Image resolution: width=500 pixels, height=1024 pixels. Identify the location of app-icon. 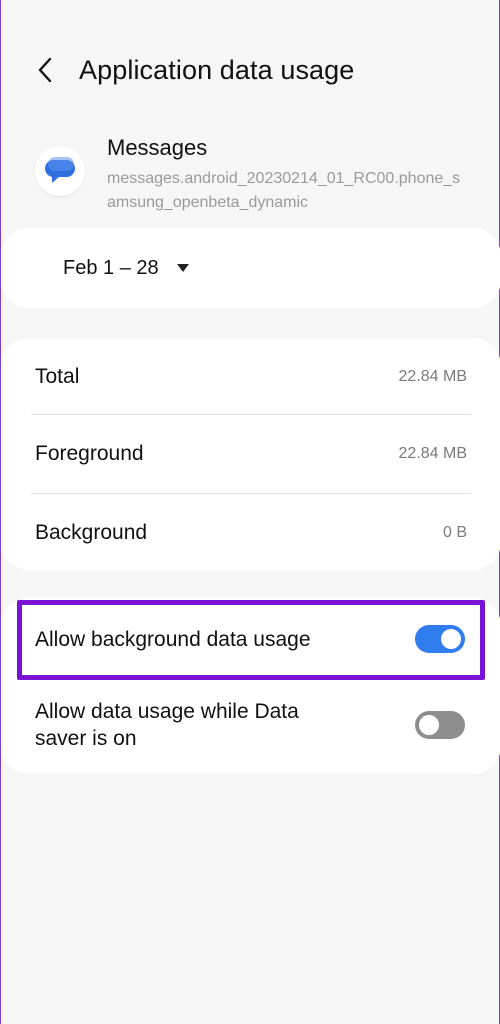
(60, 171).